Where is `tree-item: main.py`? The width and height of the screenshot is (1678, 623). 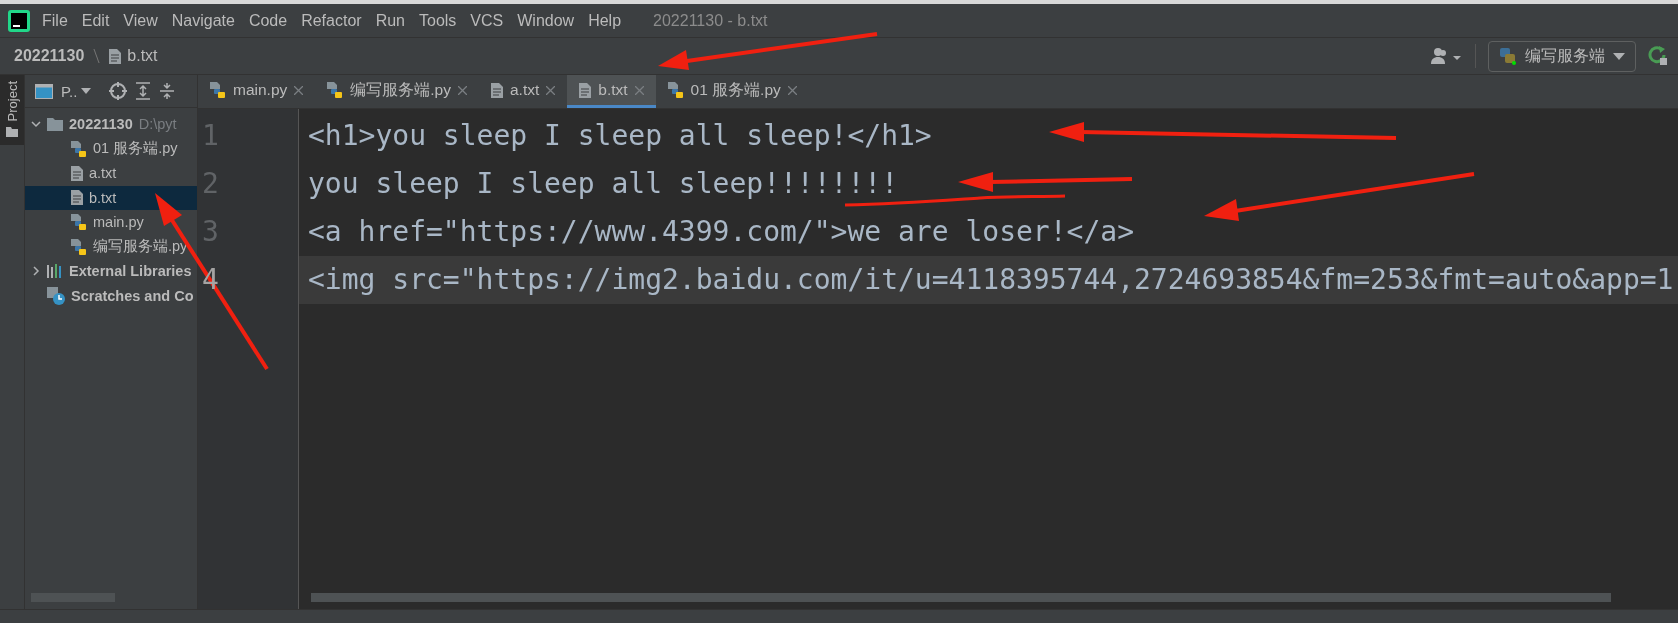
tree-item: main.py is located at coordinates (111, 222).